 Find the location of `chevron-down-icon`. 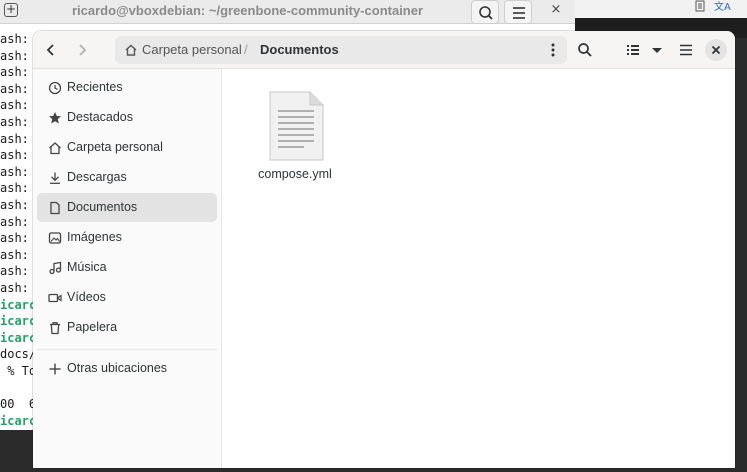

chevron-down-icon is located at coordinates (657, 50).